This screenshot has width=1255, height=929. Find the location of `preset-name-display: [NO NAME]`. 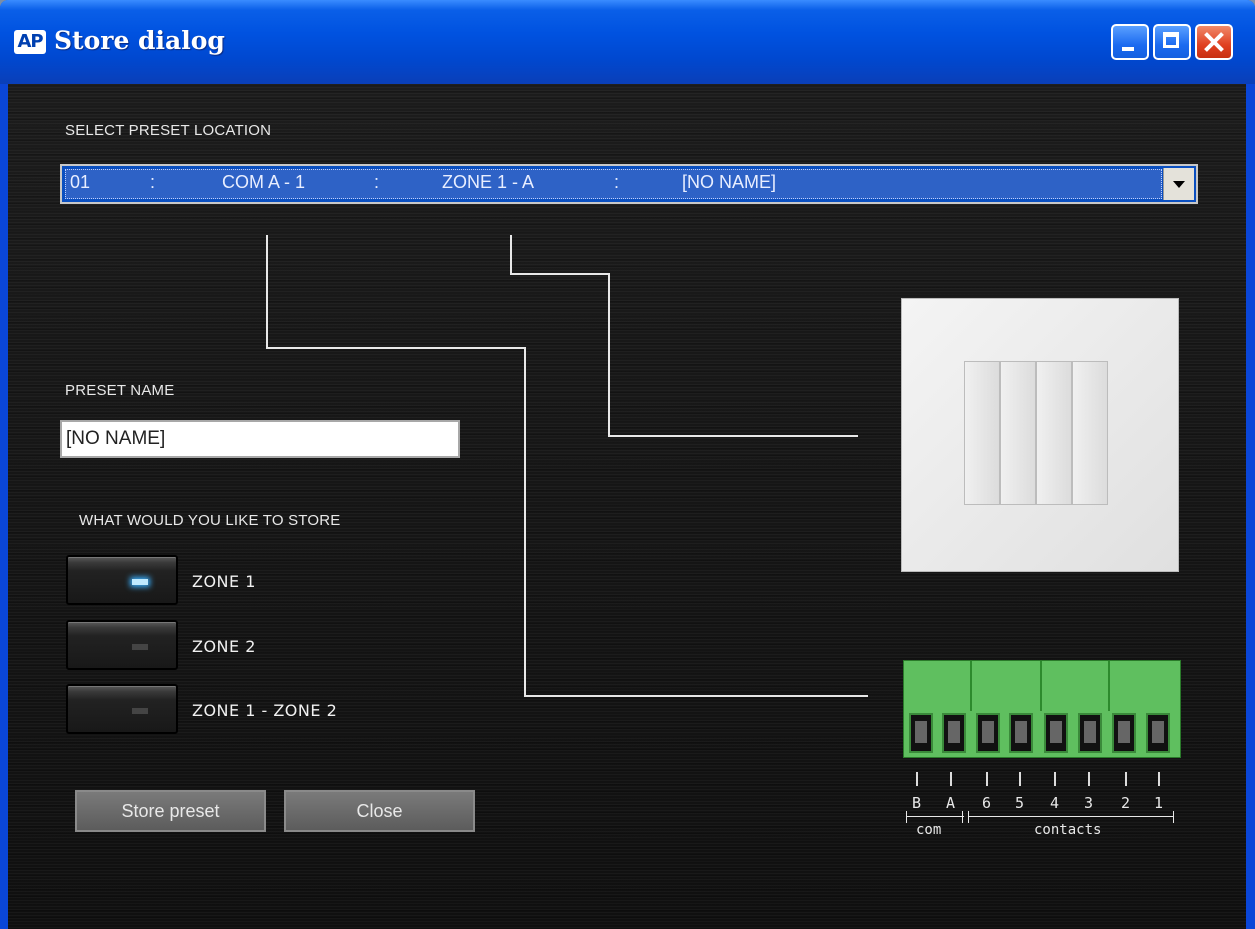

preset-name-display: [NO NAME] is located at coordinates (729, 182).